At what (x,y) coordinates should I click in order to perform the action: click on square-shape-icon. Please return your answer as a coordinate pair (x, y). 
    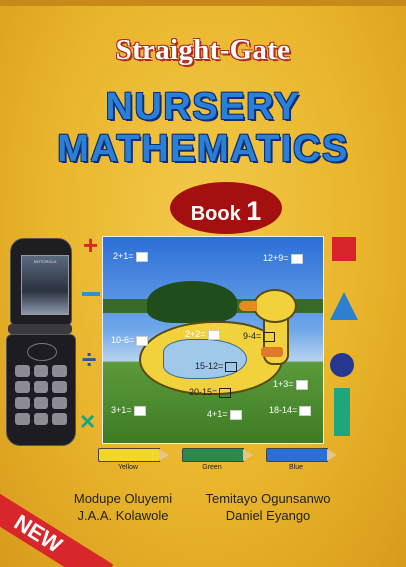
    Looking at the image, I should click on (344, 249).